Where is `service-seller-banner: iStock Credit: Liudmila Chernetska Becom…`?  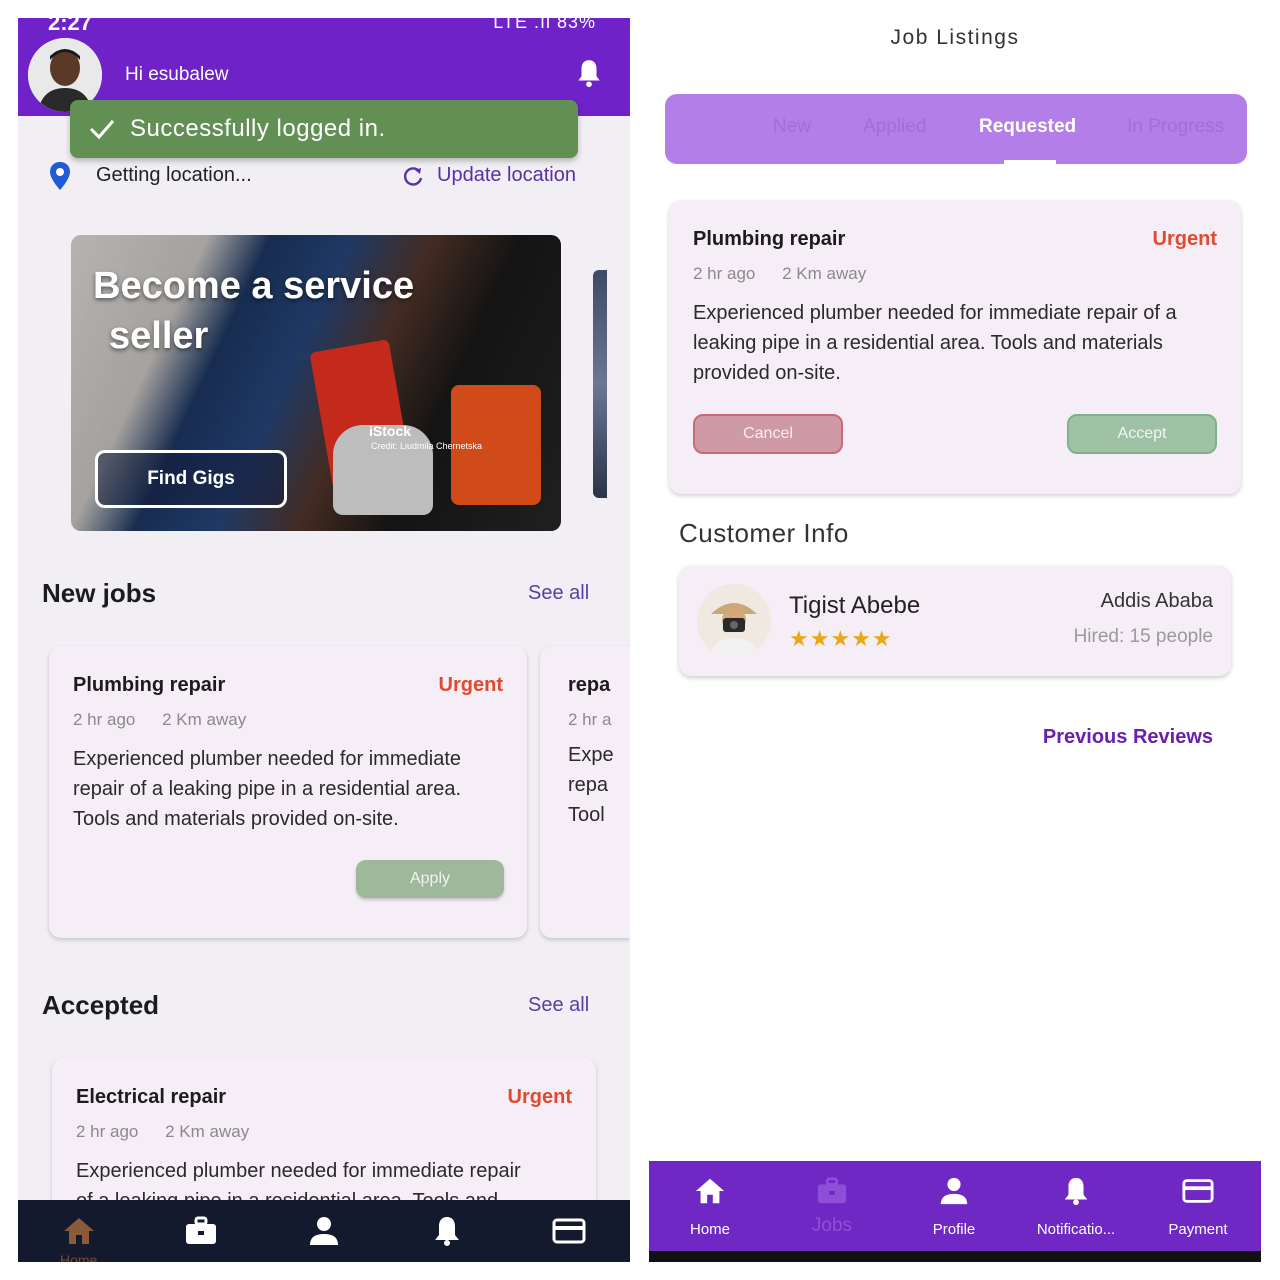
service-seller-banner: iStock Credit: Liudmila Chernetska Becom… is located at coordinates (316, 383).